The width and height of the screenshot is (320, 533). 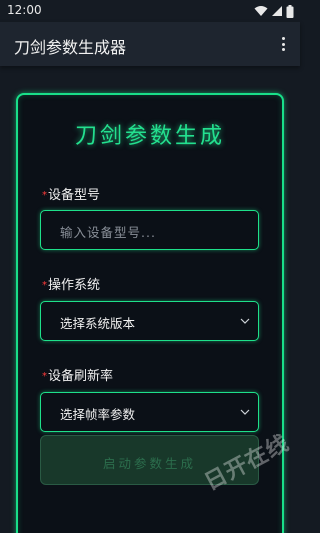 What do you see at coordinates (70, 47) in the screenshot?
I see `app-title: 刀剑参数生成器` at bounding box center [70, 47].